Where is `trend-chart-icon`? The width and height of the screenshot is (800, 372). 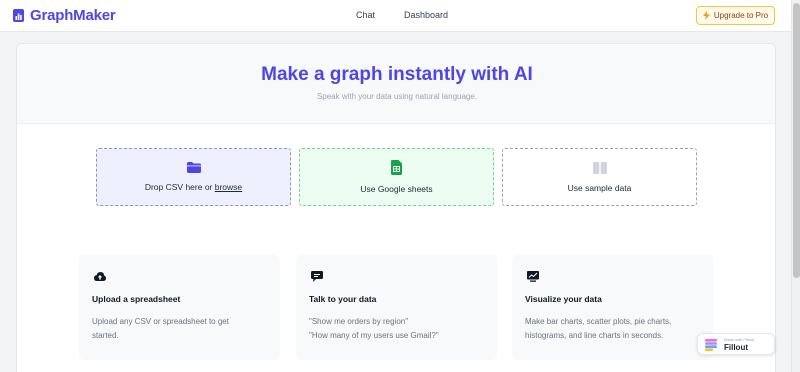 trend-chart-icon is located at coordinates (533, 276).